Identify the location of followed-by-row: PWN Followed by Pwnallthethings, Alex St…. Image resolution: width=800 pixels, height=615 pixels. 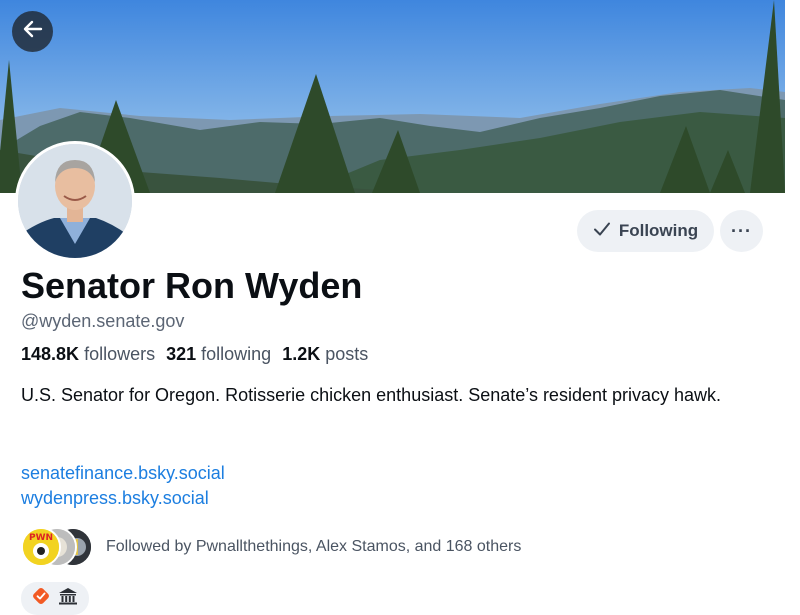
(271, 547).